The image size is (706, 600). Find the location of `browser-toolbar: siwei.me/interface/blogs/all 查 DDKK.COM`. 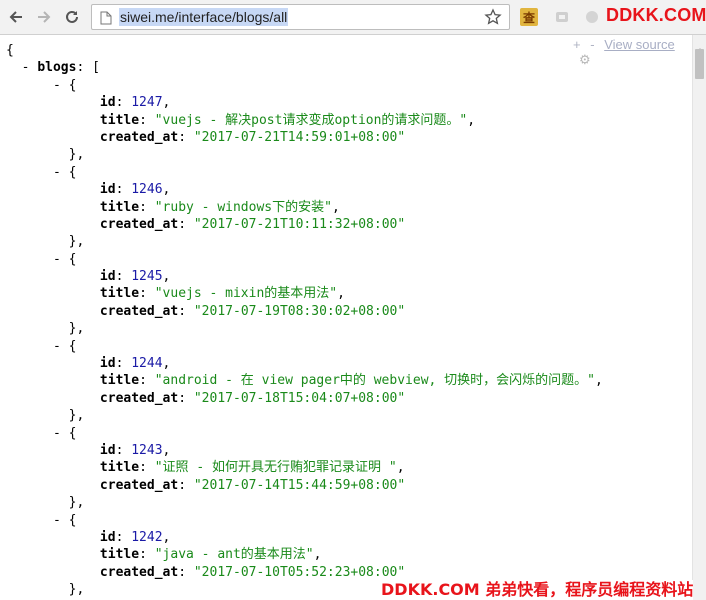

browser-toolbar: siwei.me/interface/blogs/all 查 DDKK.COM is located at coordinates (353, 17).